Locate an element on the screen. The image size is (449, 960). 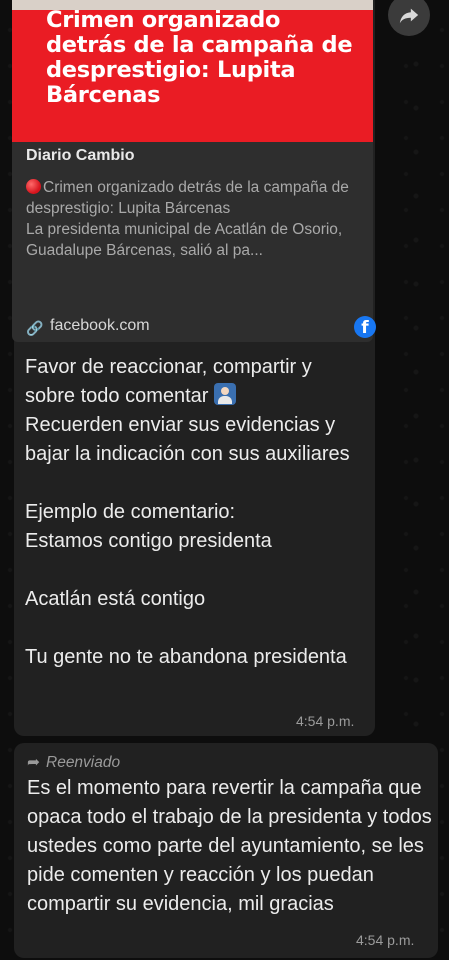
message-timestamp: 4:54 p.m. is located at coordinates (325, 721).